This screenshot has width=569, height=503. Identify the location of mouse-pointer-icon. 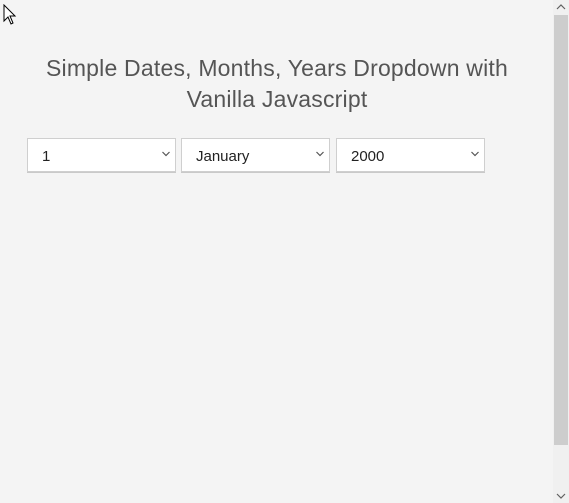
(10, 14).